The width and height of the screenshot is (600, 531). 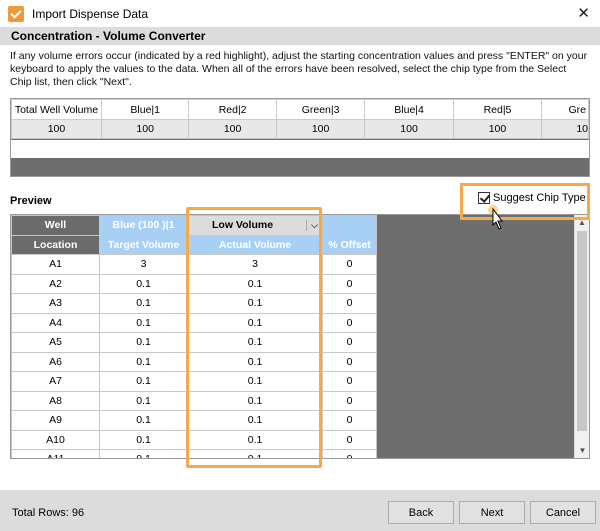 I want to click on header-band: Concentration - Volume Converter, so click(x=300, y=36).